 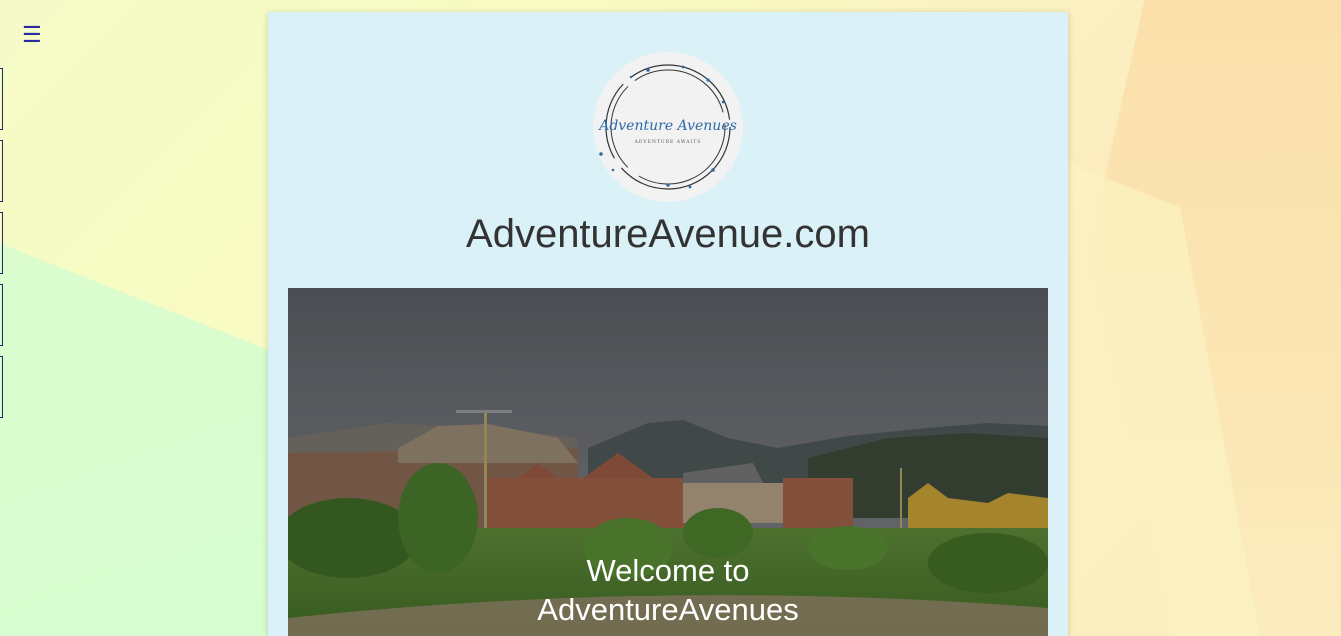 I want to click on logo-emblem-icon: Adventure Avenues ADVENTURE AWAITS, so click(x=667, y=127).